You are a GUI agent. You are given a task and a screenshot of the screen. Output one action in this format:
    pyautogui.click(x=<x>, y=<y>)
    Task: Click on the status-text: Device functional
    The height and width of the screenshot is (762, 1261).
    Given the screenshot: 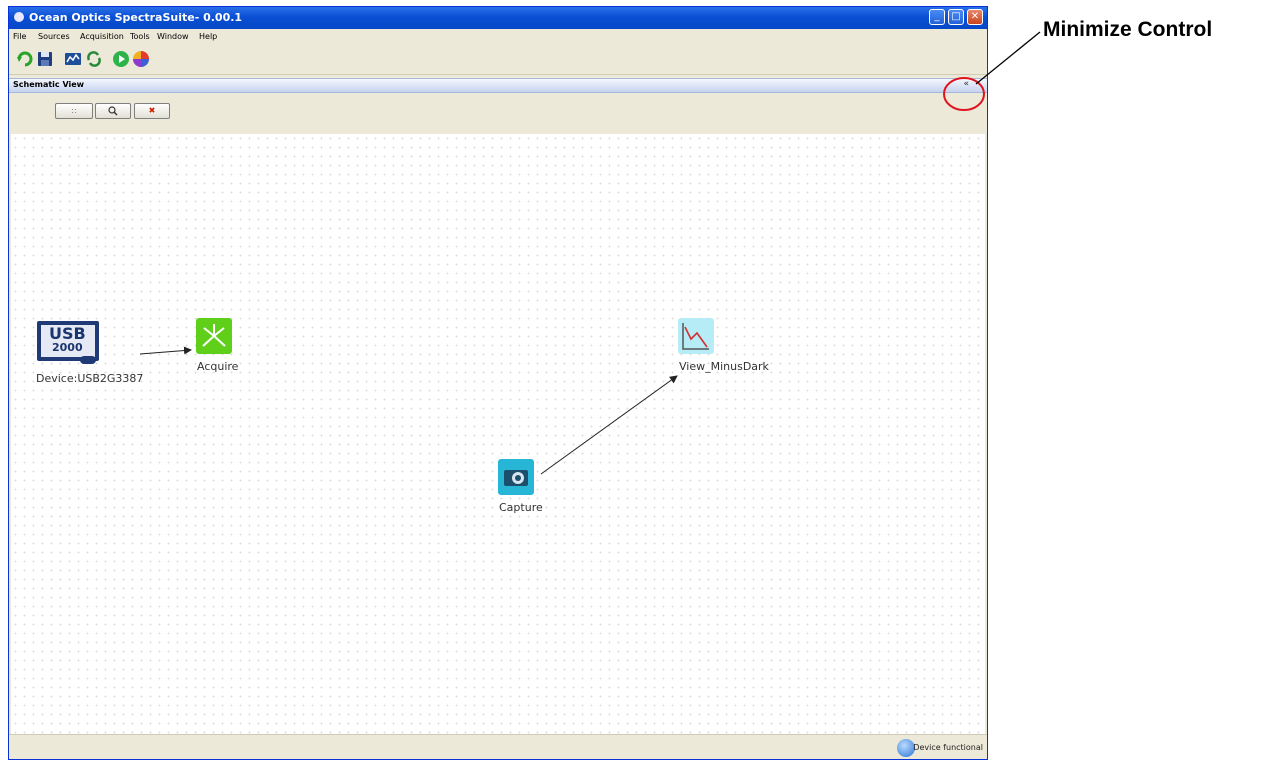 What is the action you would take?
    pyautogui.click(x=948, y=747)
    